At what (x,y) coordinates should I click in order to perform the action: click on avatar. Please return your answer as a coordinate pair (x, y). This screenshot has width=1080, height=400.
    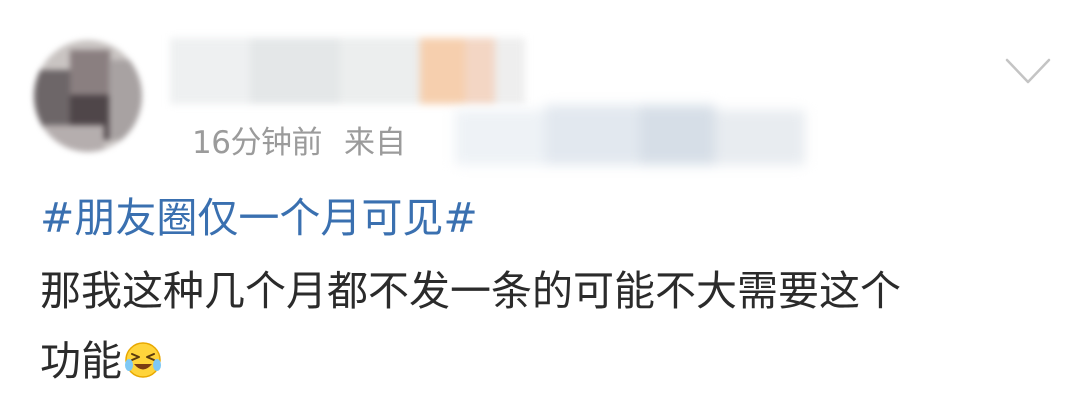
    Looking at the image, I should click on (88, 96).